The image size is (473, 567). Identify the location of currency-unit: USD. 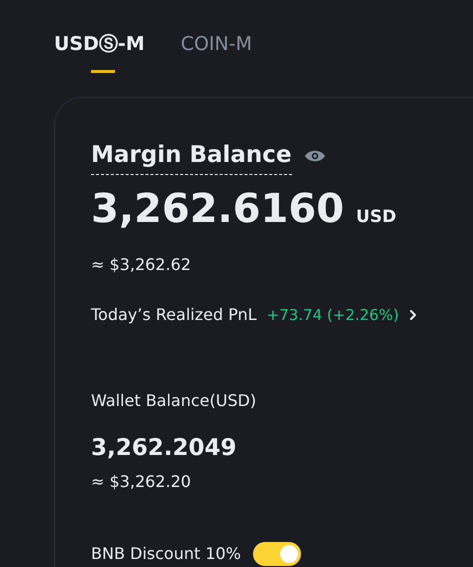
(376, 217).